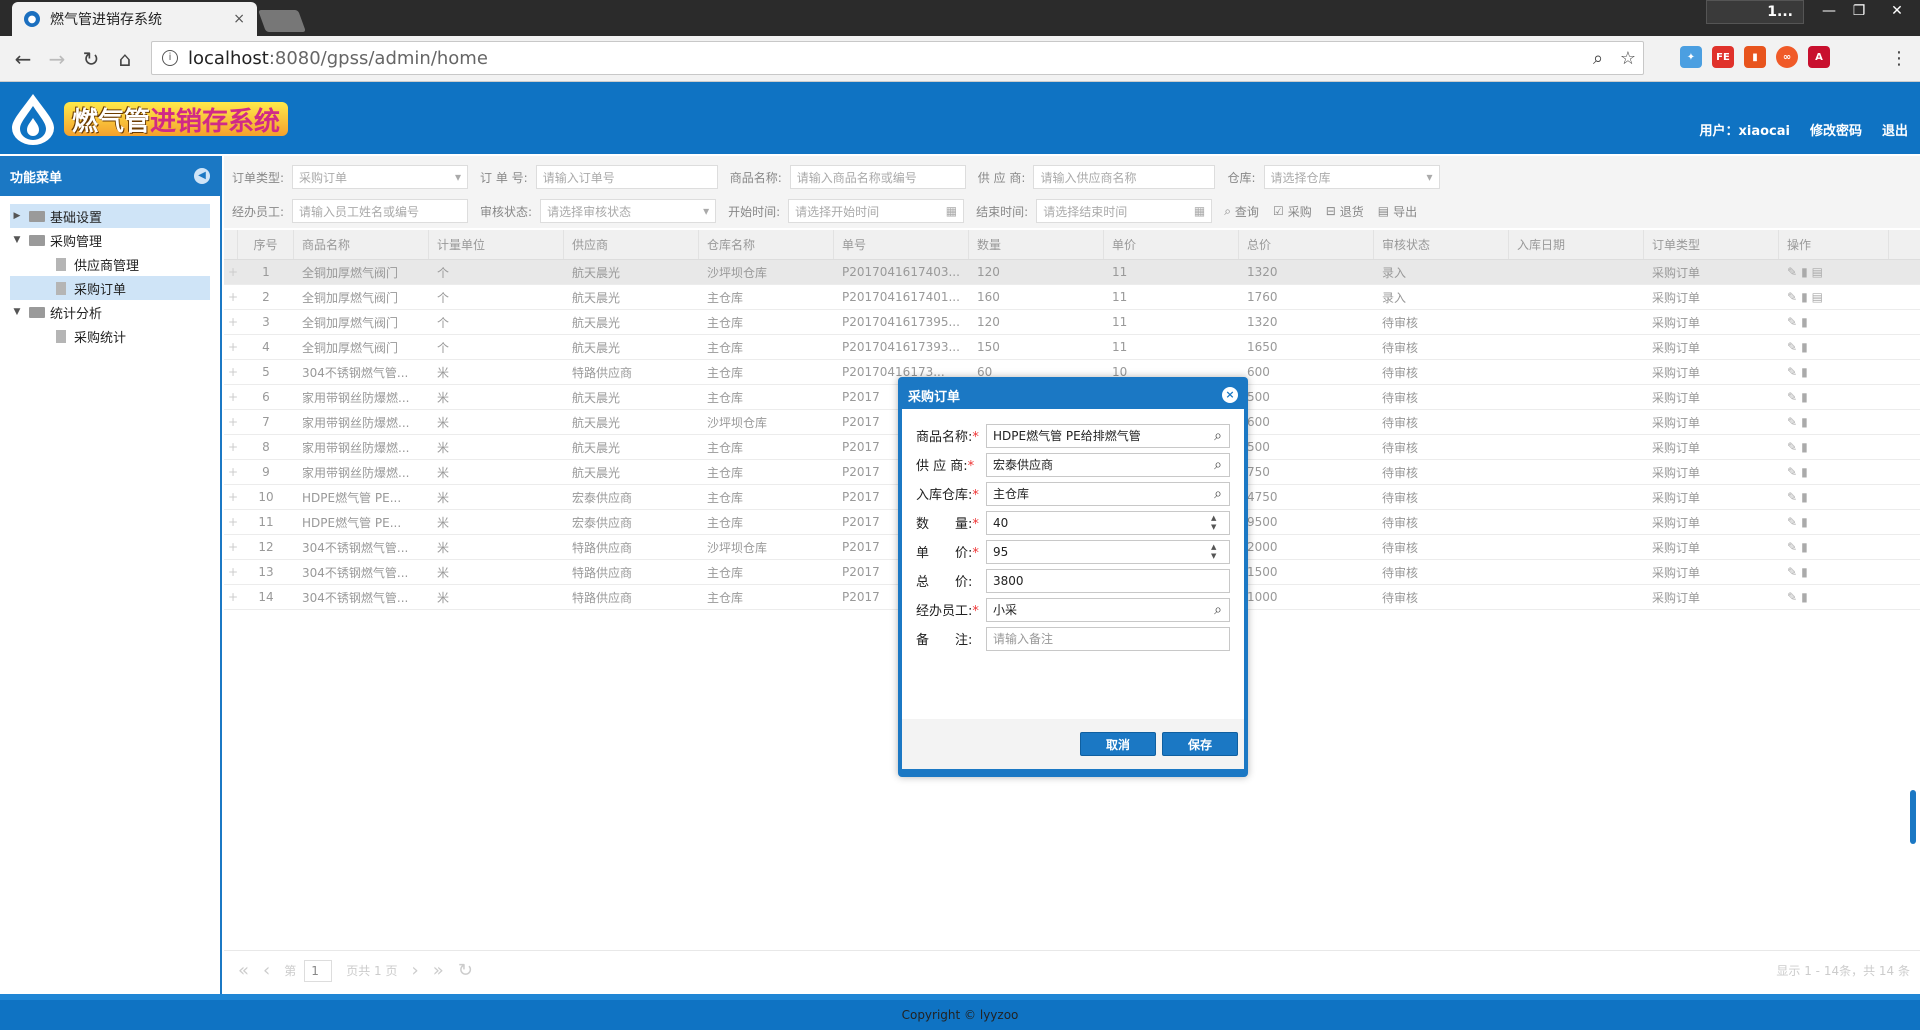 Image resolution: width=1920 pixels, height=1030 pixels. Describe the element at coordinates (1218, 552) in the screenshot. I see `spinner-arrows-icon: ▲ ▼` at that location.